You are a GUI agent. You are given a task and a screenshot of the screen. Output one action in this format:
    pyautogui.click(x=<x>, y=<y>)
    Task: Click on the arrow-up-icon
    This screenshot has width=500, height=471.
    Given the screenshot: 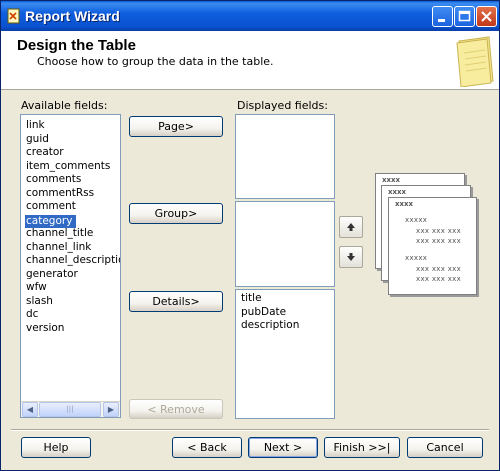 What is the action you would take?
    pyautogui.click(x=351, y=227)
    